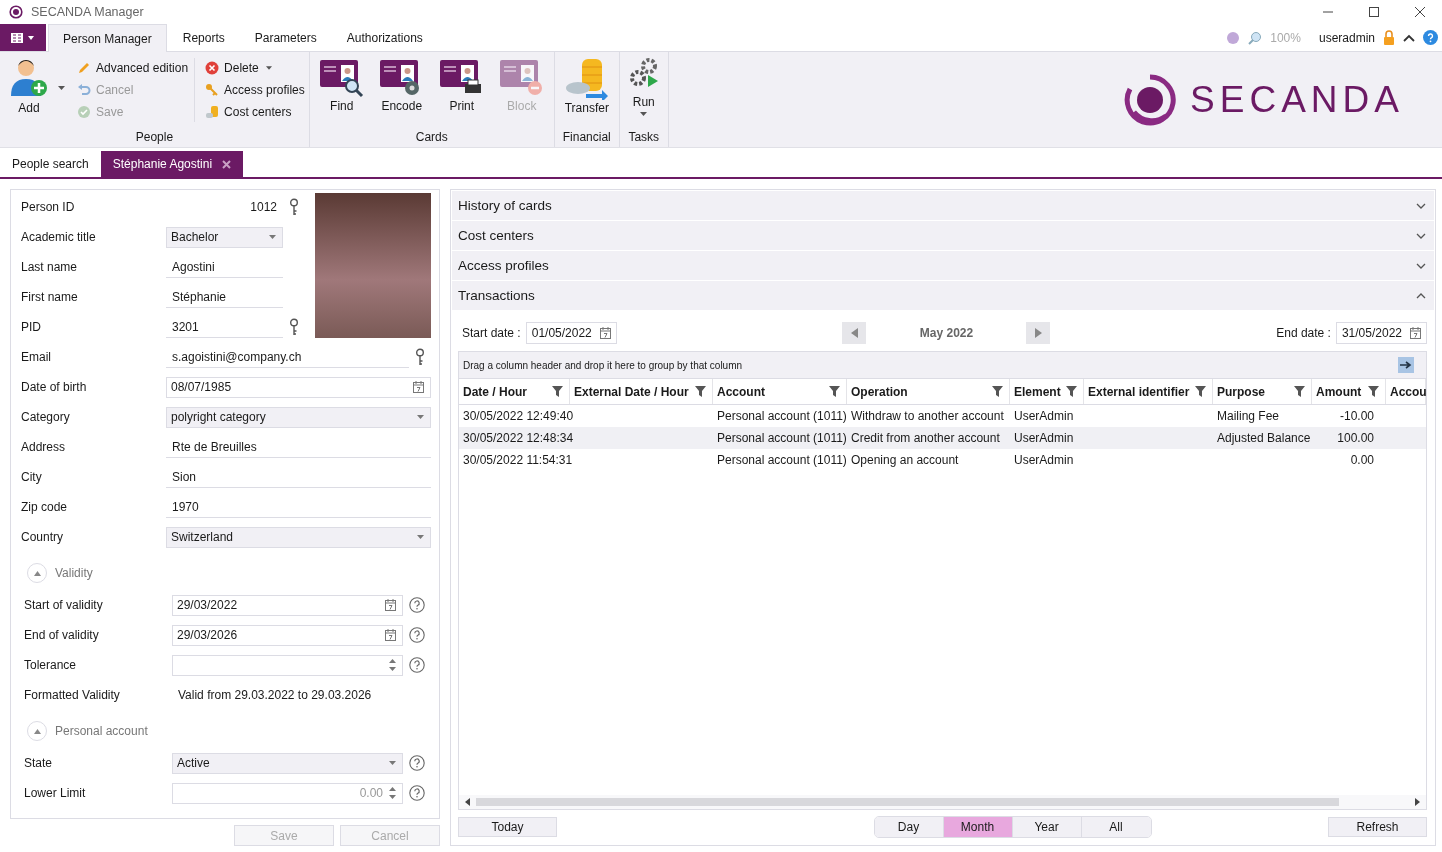  I want to click on date-field: 01/05/2022, so click(571, 333).